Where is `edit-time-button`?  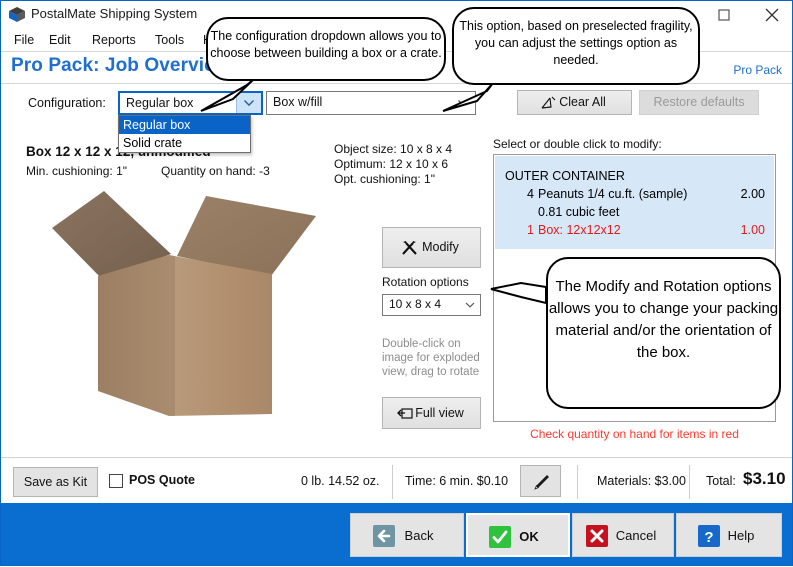 edit-time-button is located at coordinates (540, 481).